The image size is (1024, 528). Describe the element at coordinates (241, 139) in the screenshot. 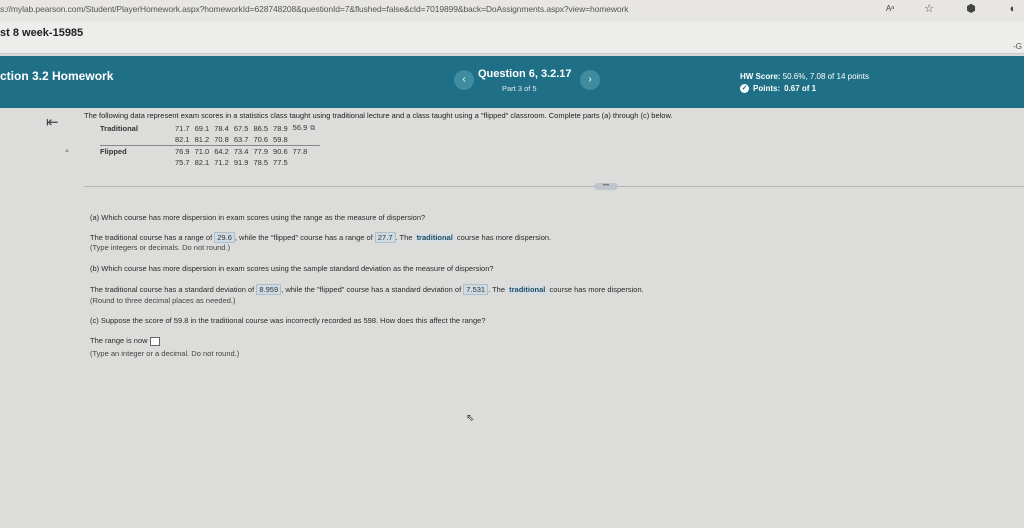

I see `table-cell: 63.7` at that location.